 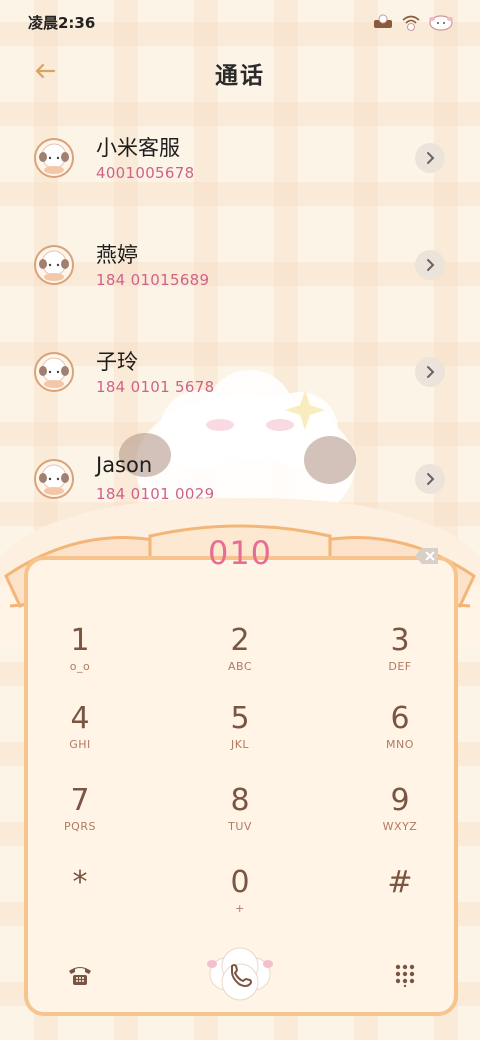 What do you see at coordinates (240, 659) in the screenshot?
I see `dialpad-key-2: 2 ABC` at bounding box center [240, 659].